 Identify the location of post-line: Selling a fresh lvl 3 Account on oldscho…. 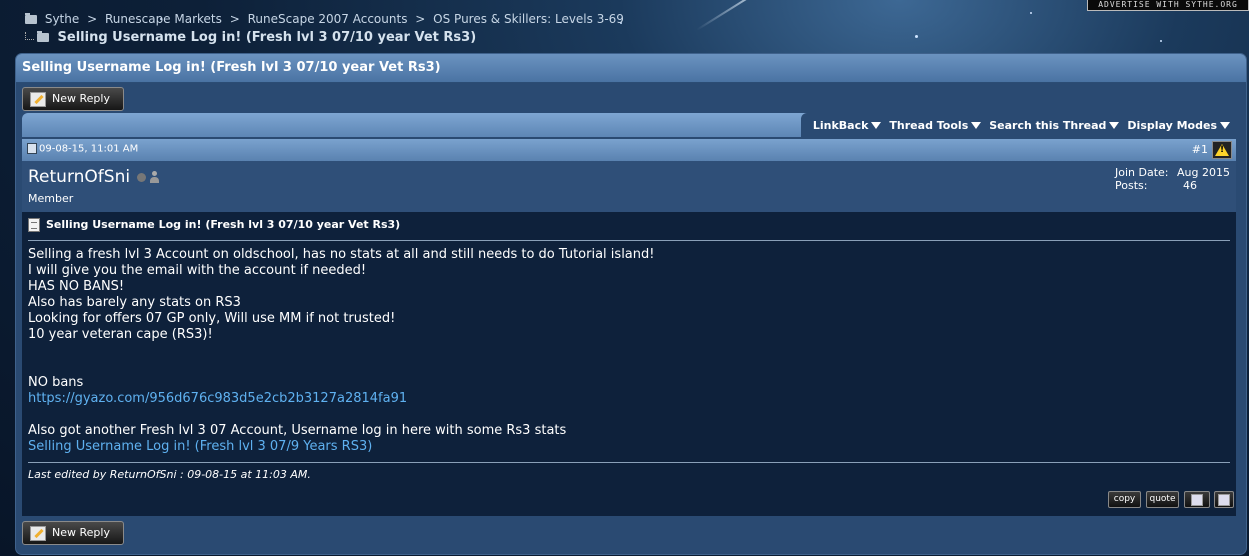
(341, 254).